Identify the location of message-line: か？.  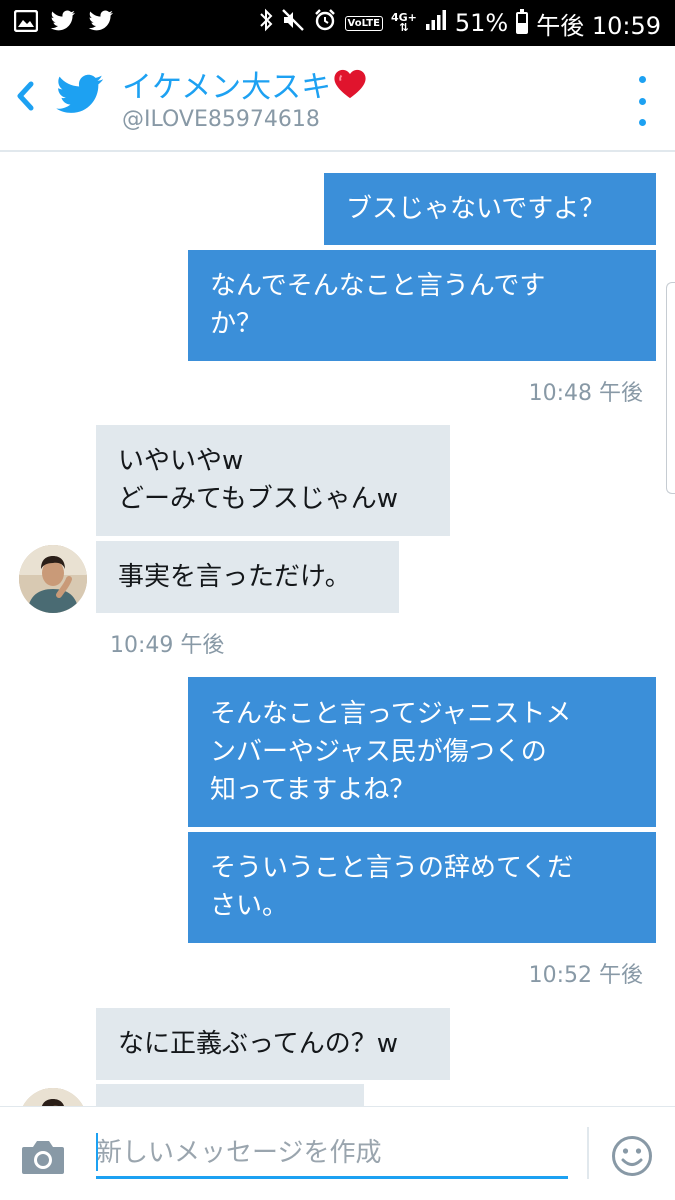
(236, 324).